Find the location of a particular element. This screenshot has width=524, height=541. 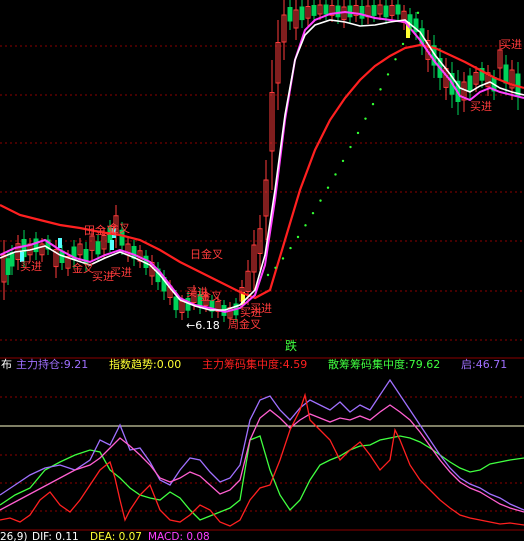

indicator-value: 79.62 is located at coordinates (425, 364).